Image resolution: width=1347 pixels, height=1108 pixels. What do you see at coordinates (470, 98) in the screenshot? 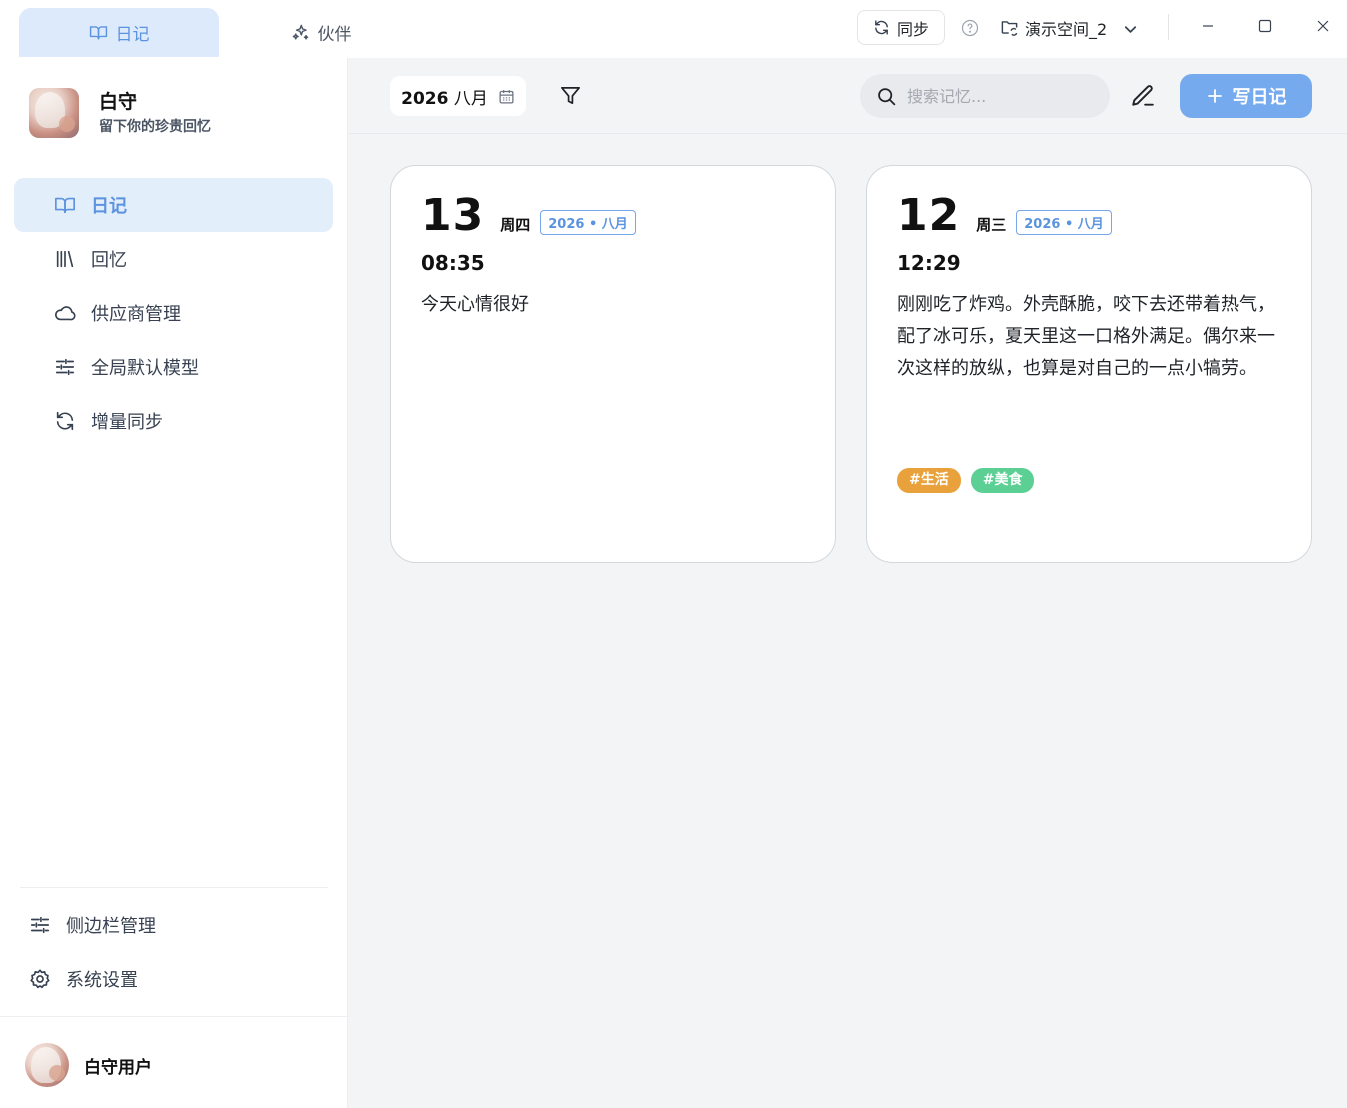
I see `month-picker-month: 八月` at bounding box center [470, 98].